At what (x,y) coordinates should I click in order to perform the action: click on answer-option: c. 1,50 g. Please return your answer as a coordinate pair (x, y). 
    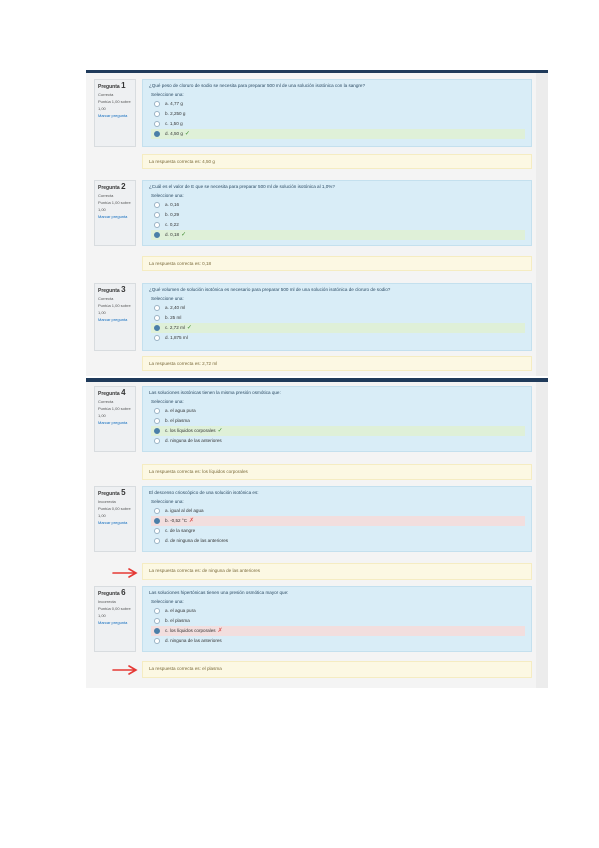
    Looking at the image, I should click on (338, 124).